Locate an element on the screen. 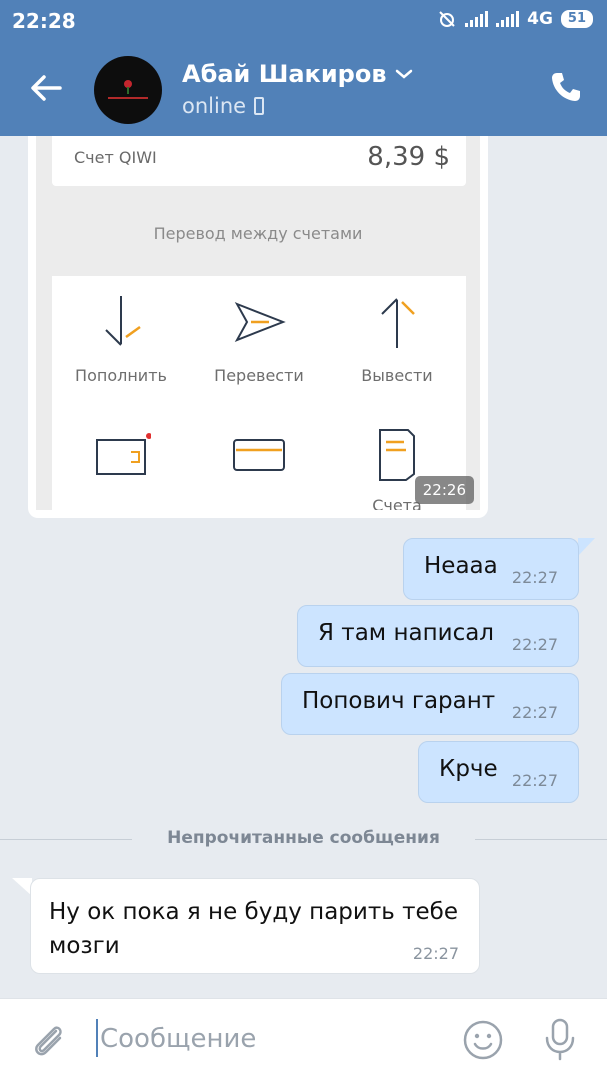 The image size is (607, 1080). qiwi-account-value: 8,39 $ is located at coordinates (408, 157).